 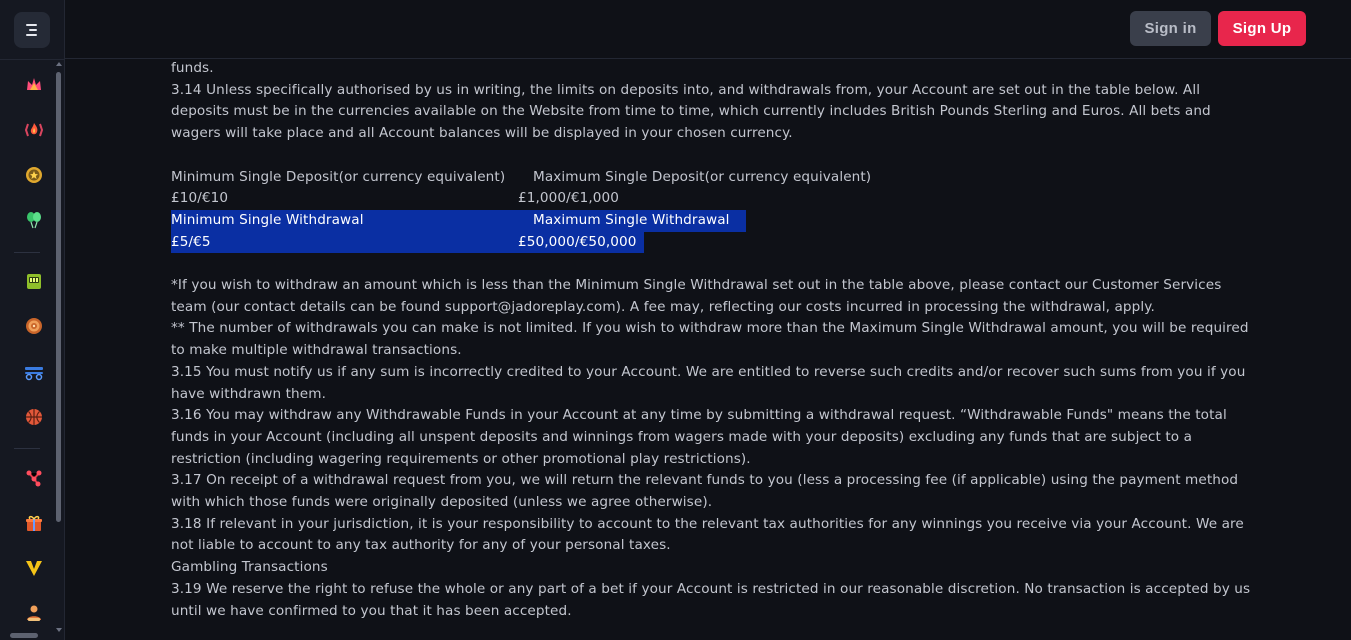 I want to click on sidebar, so click(x=32, y=320).